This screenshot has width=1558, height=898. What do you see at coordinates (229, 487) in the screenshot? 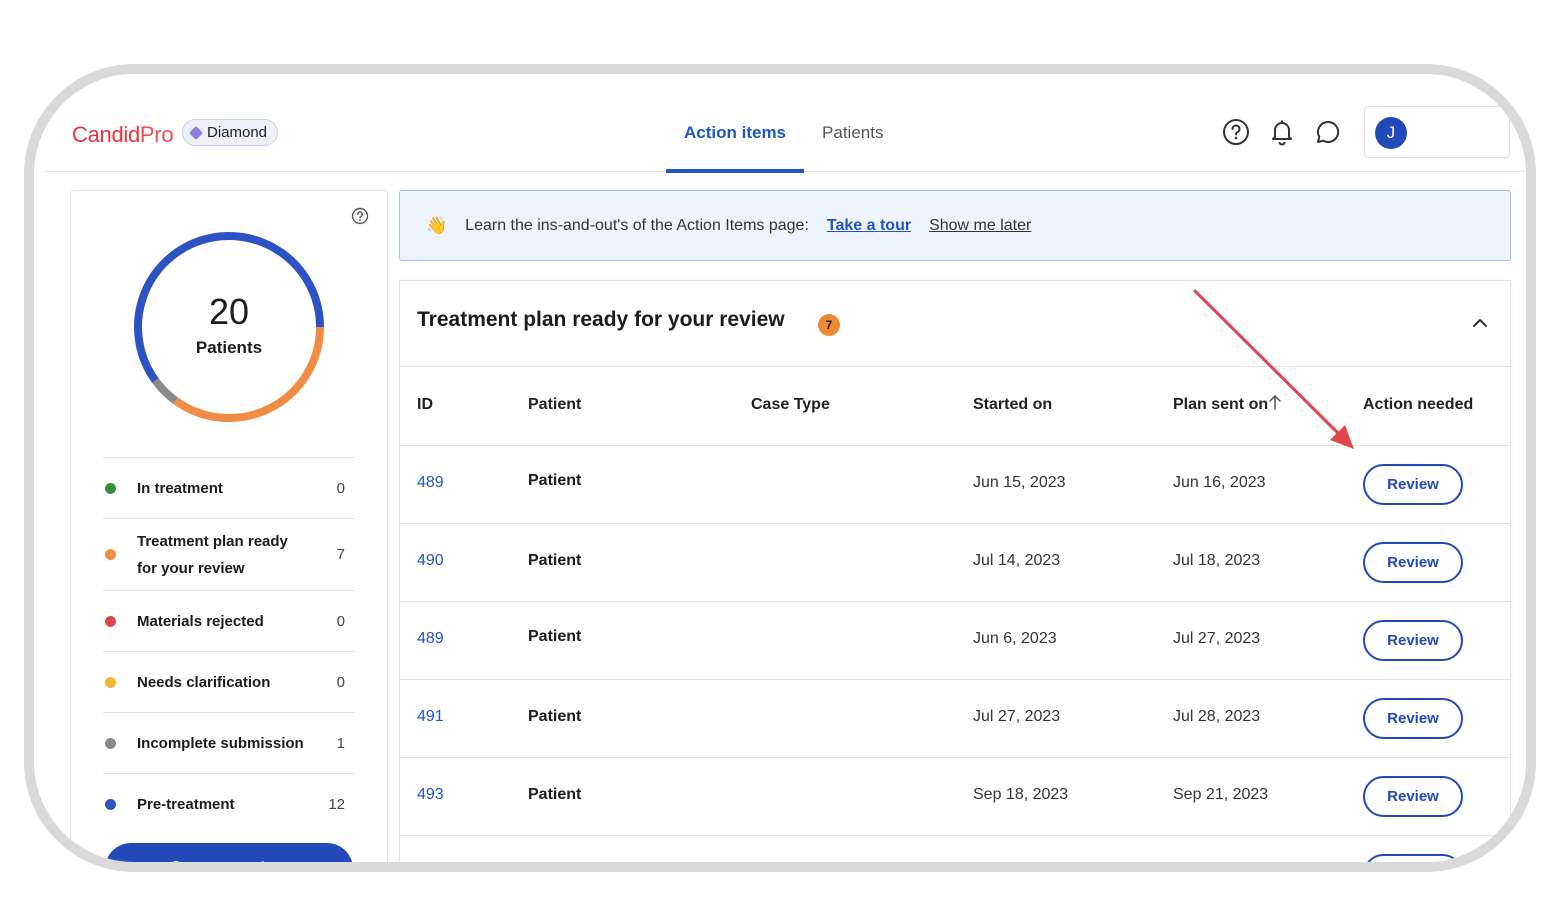
I see `status-item-in-treatment: In treatment 0` at bounding box center [229, 487].